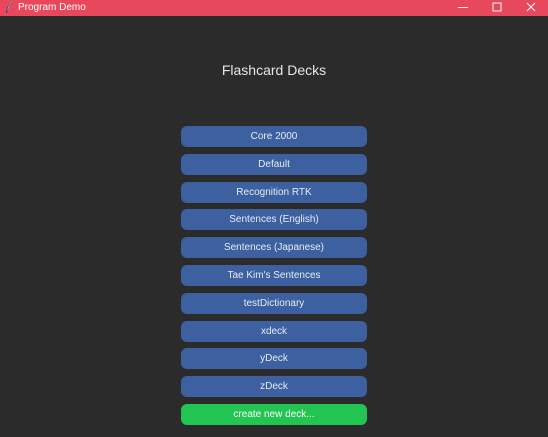 Image resolution: width=548 pixels, height=437 pixels. I want to click on close-icon, so click(531, 8).